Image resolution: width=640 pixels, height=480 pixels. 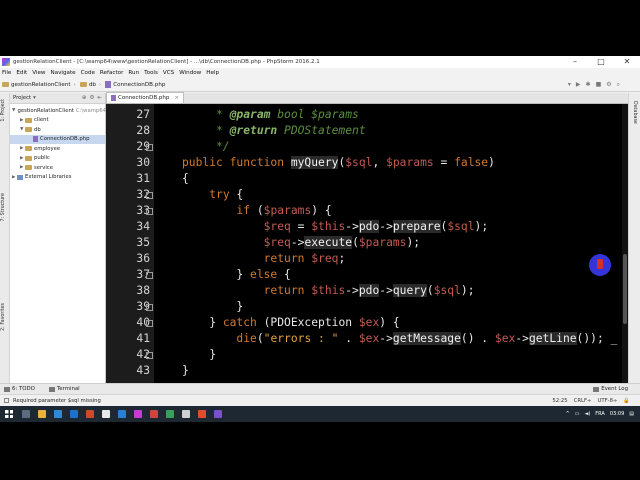 What do you see at coordinates (587, 414) in the screenshot?
I see `volume-icon: ◄)` at bounding box center [587, 414].